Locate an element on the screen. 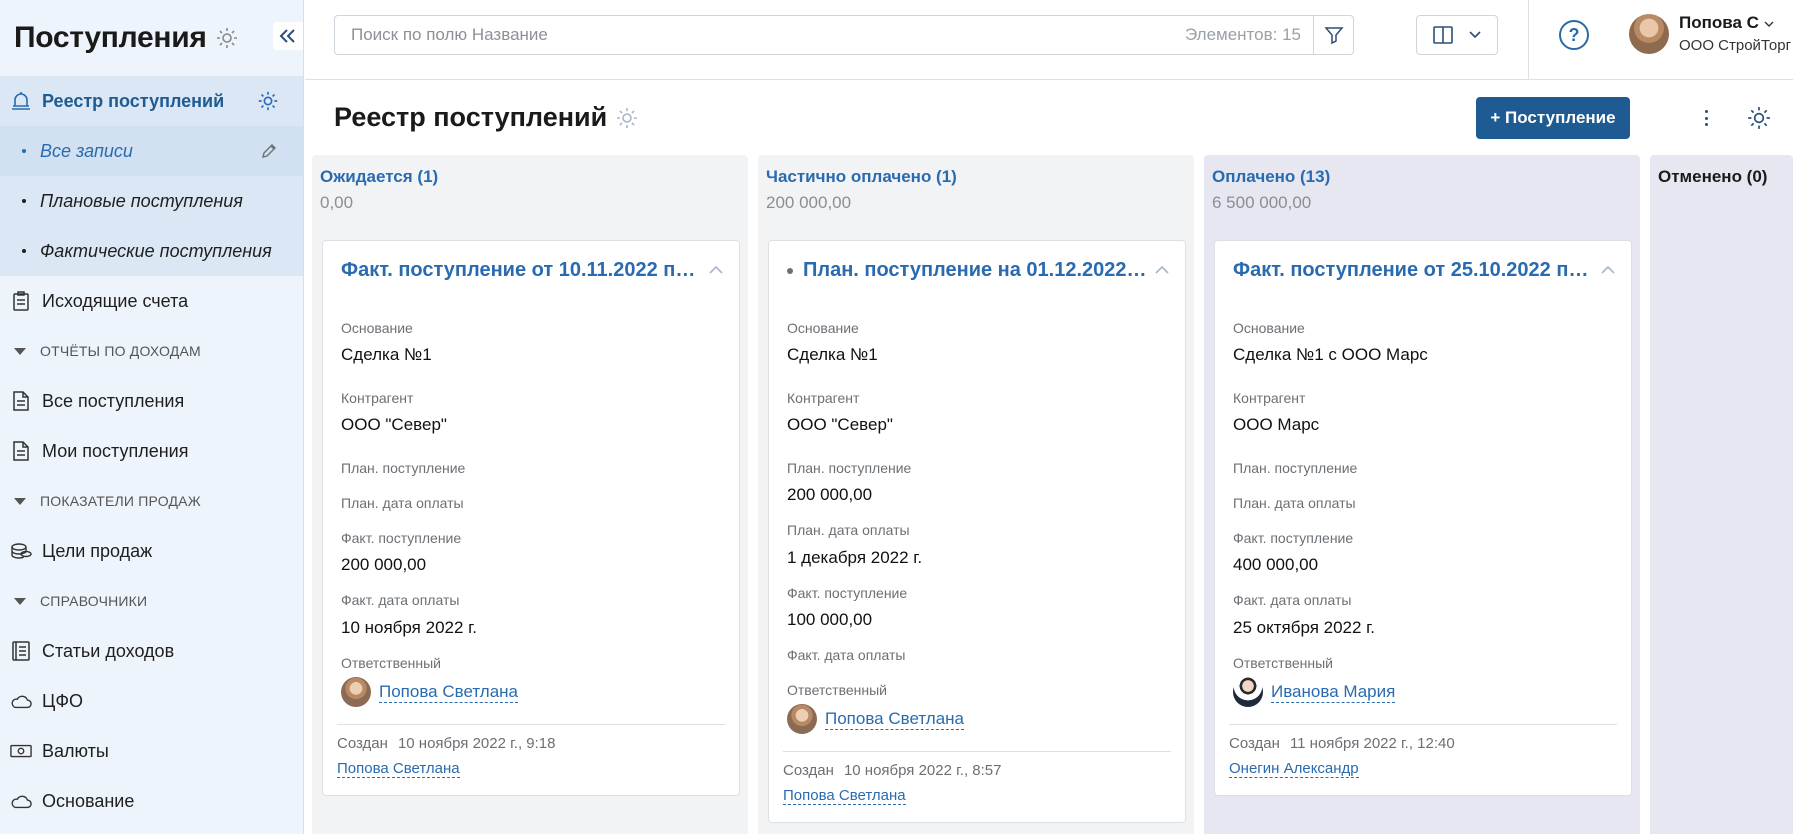 Image resolution: width=1793 pixels, height=834 pixels. column-title: Частично оплачено (1) is located at coordinates (861, 177).